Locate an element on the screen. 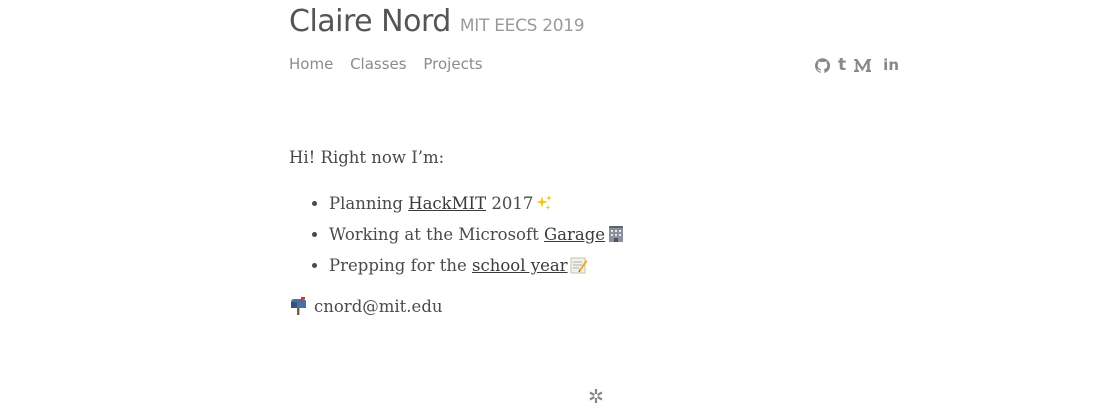  list-item: Working at the Microsoft Garage is located at coordinates (615, 236).